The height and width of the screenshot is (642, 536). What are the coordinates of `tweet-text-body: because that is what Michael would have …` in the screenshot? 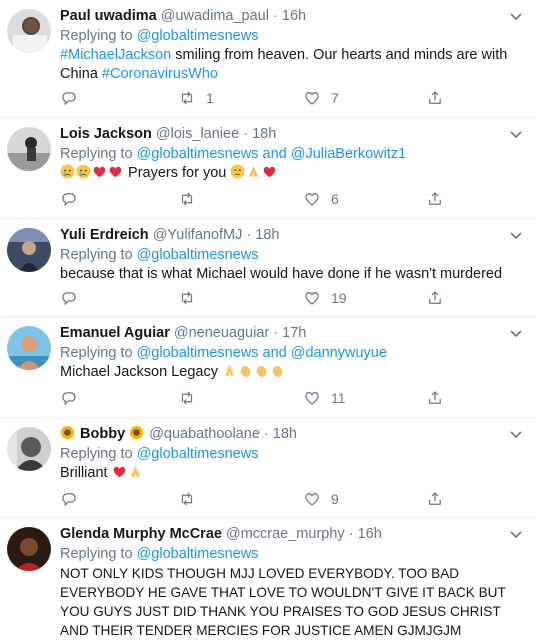 It's located at (281, 274).